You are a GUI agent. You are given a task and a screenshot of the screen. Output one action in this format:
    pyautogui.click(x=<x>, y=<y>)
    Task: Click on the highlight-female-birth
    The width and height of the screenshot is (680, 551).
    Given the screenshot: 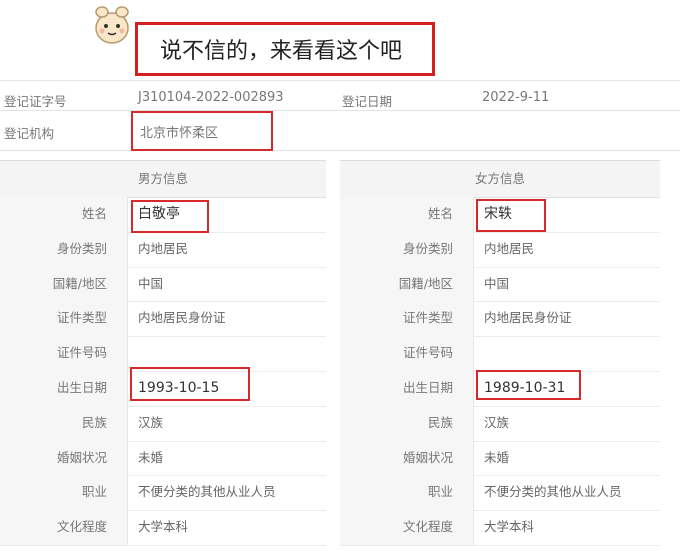 What is the action you would take?
    pyautogui.click(x=528, y=385)
    